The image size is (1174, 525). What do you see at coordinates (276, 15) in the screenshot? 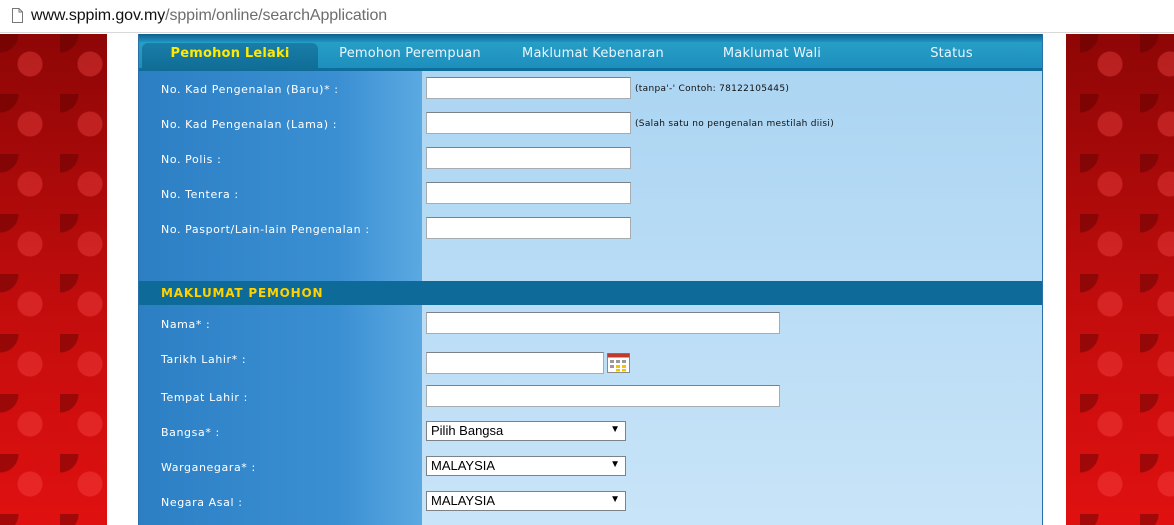
I see `url-path: /sppim/online/searchApplication` at bounding box center [276, 15].